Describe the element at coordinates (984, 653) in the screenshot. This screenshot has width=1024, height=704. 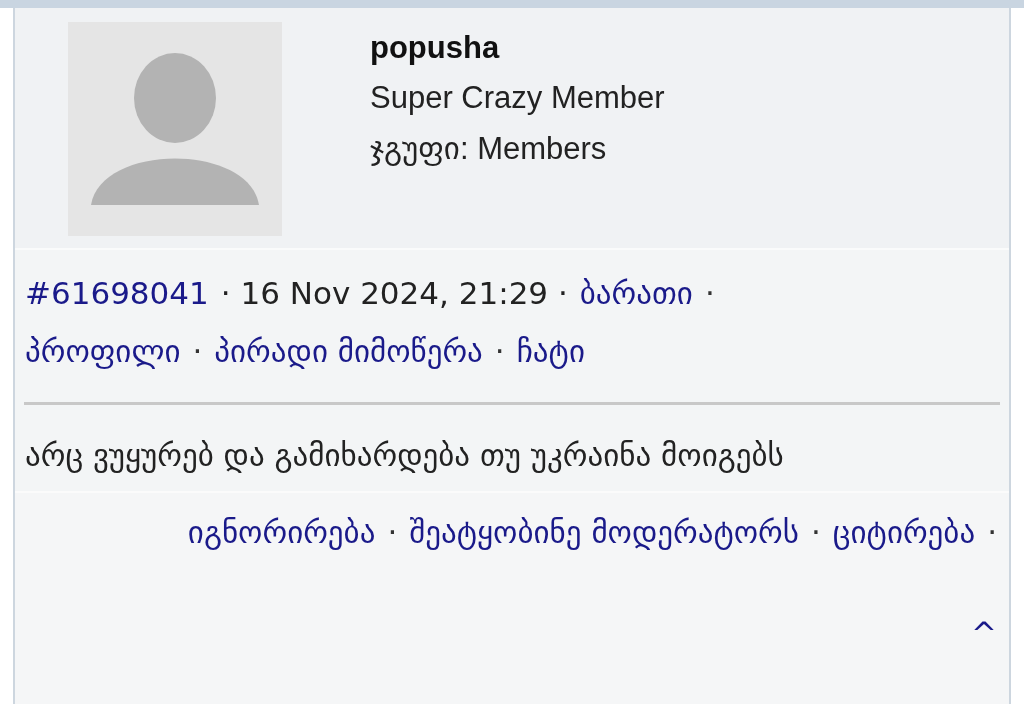
I see `action-link: ^` at that location.